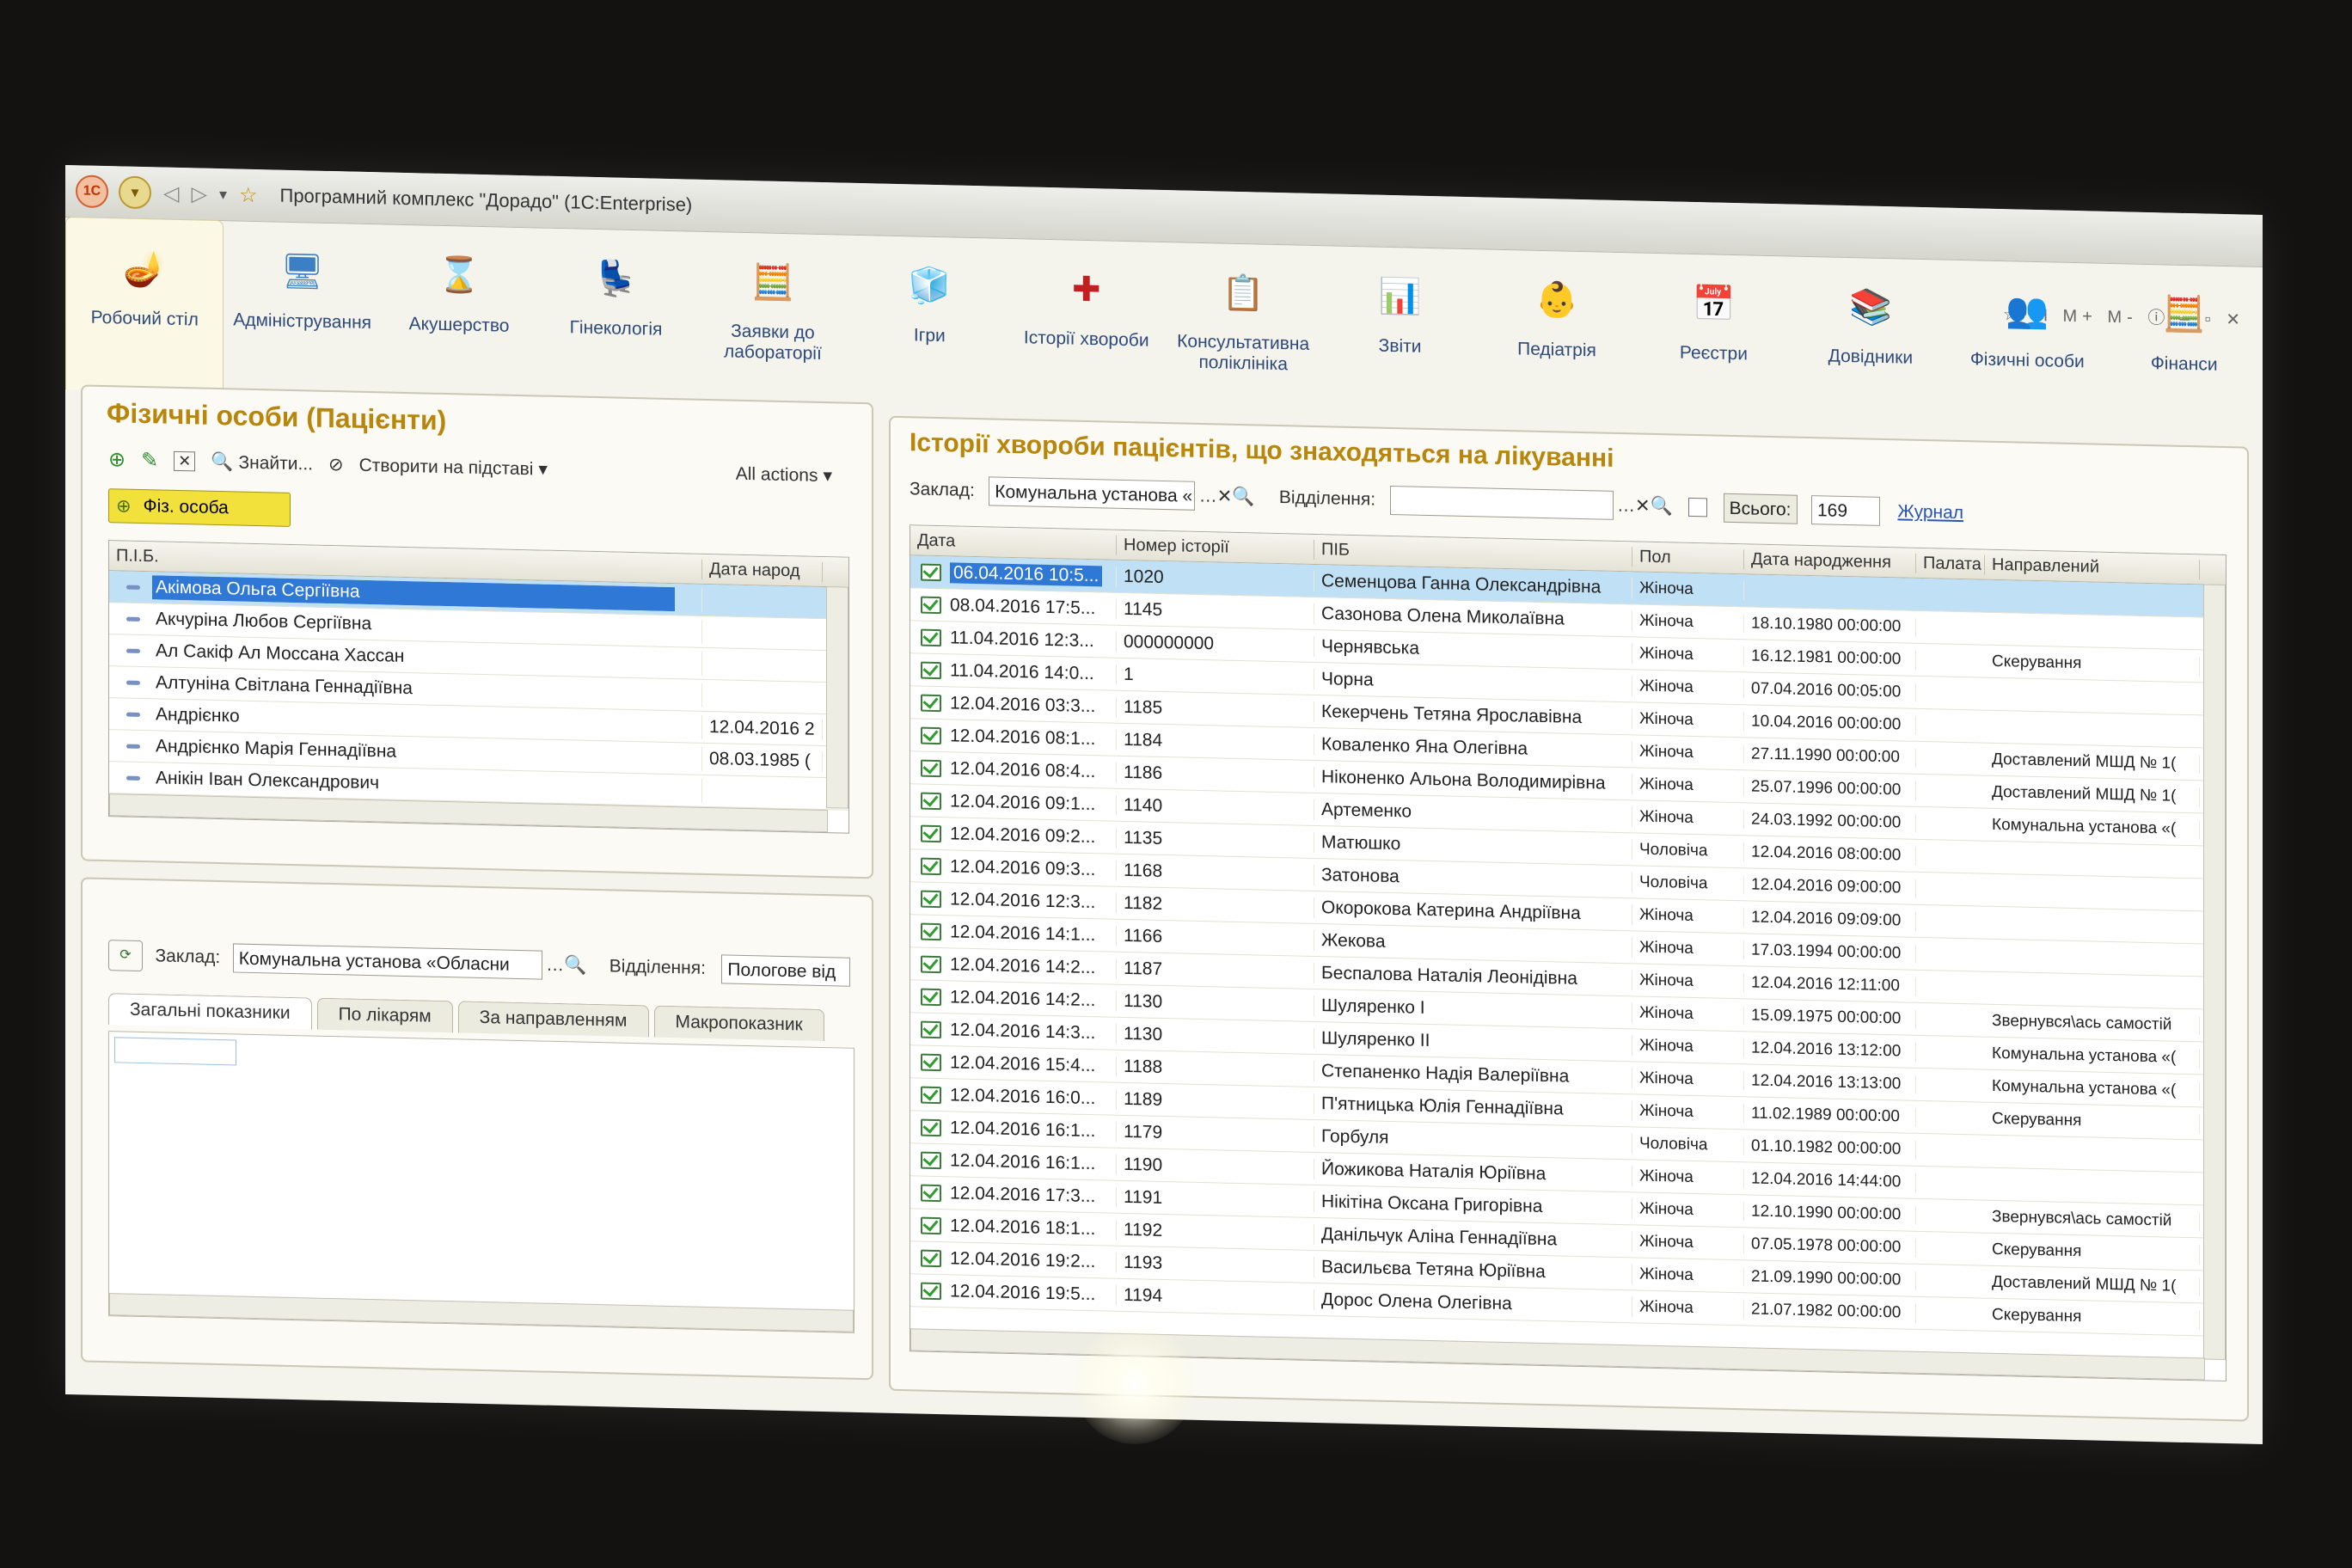 The width and height of the screenshot is (2352, 1568). What do you see at coordinates (1086, 295) in the screenshot?
I see `ribbon-item-6: ✚ Історії хвороби` at bounding box center [1086, 295].